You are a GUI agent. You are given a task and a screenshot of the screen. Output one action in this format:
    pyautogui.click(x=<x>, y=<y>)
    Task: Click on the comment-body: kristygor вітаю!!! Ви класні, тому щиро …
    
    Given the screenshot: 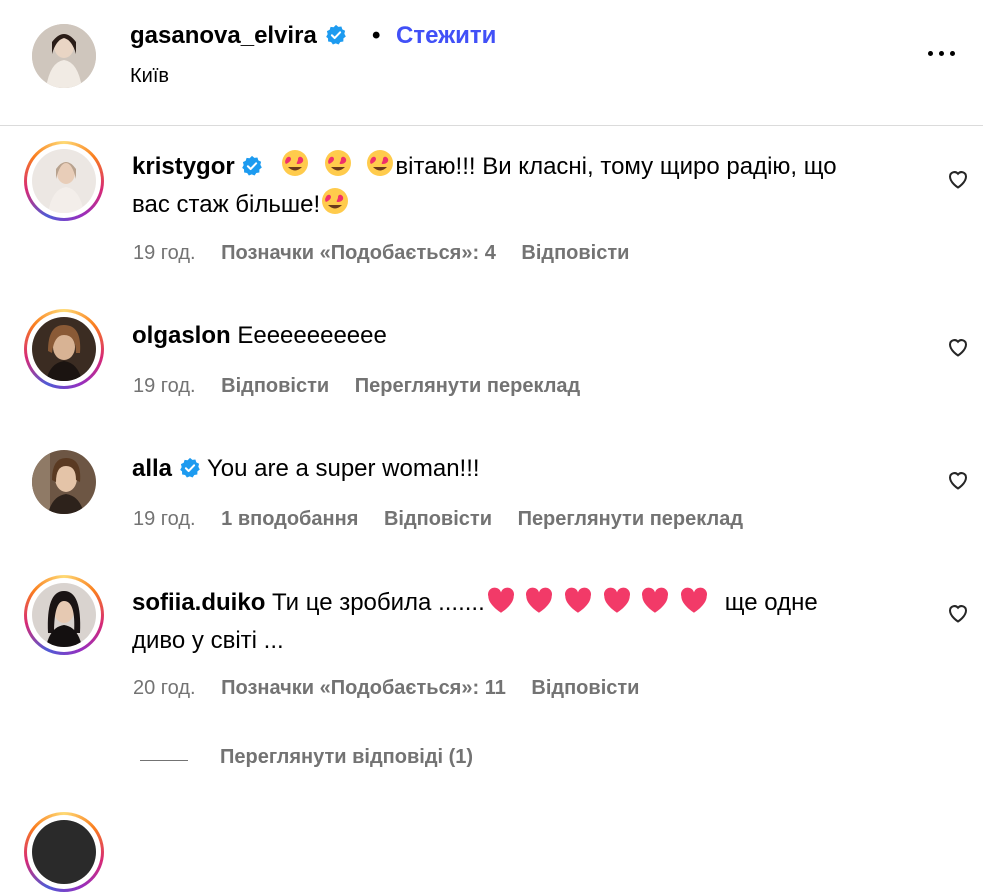 What is the action you would take?
    pyautogui.click(x=527, y=186)
    